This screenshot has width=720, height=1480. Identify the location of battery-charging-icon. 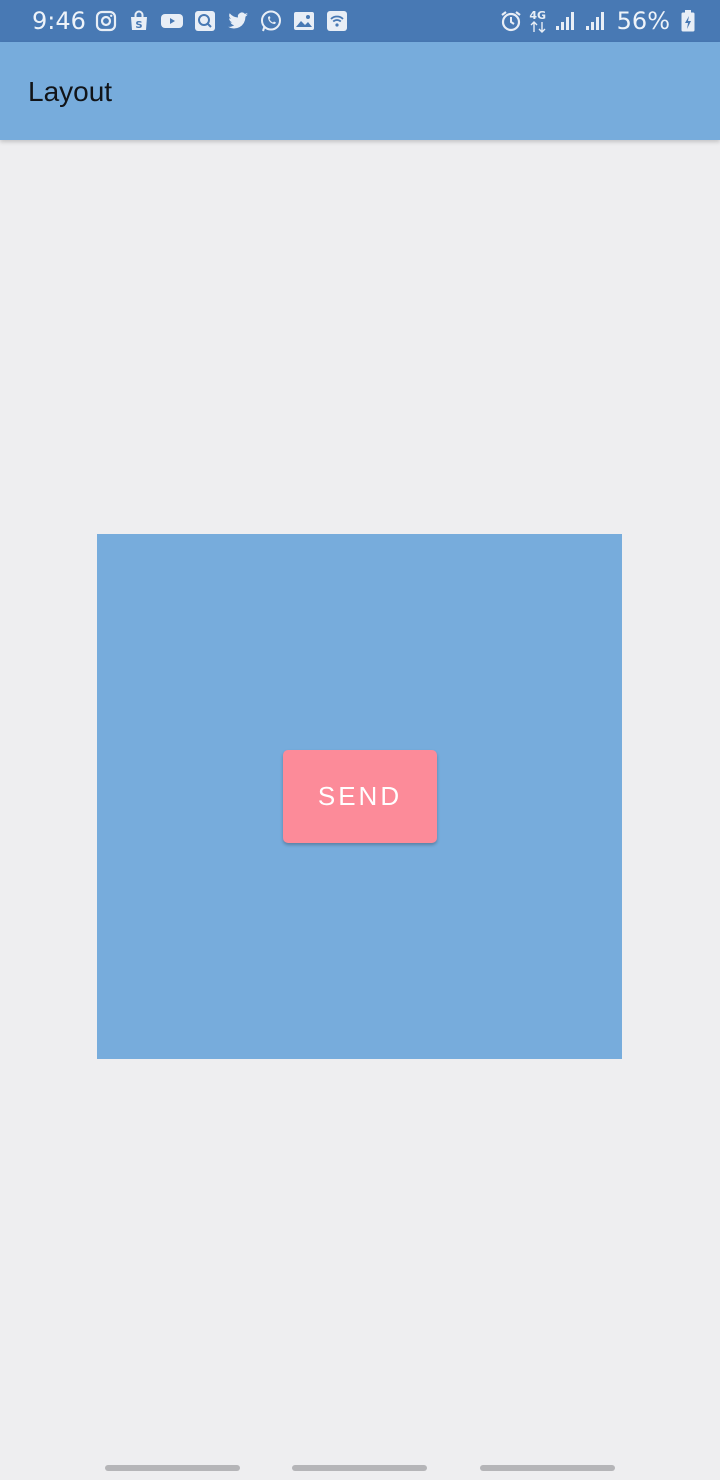
(685, 21).